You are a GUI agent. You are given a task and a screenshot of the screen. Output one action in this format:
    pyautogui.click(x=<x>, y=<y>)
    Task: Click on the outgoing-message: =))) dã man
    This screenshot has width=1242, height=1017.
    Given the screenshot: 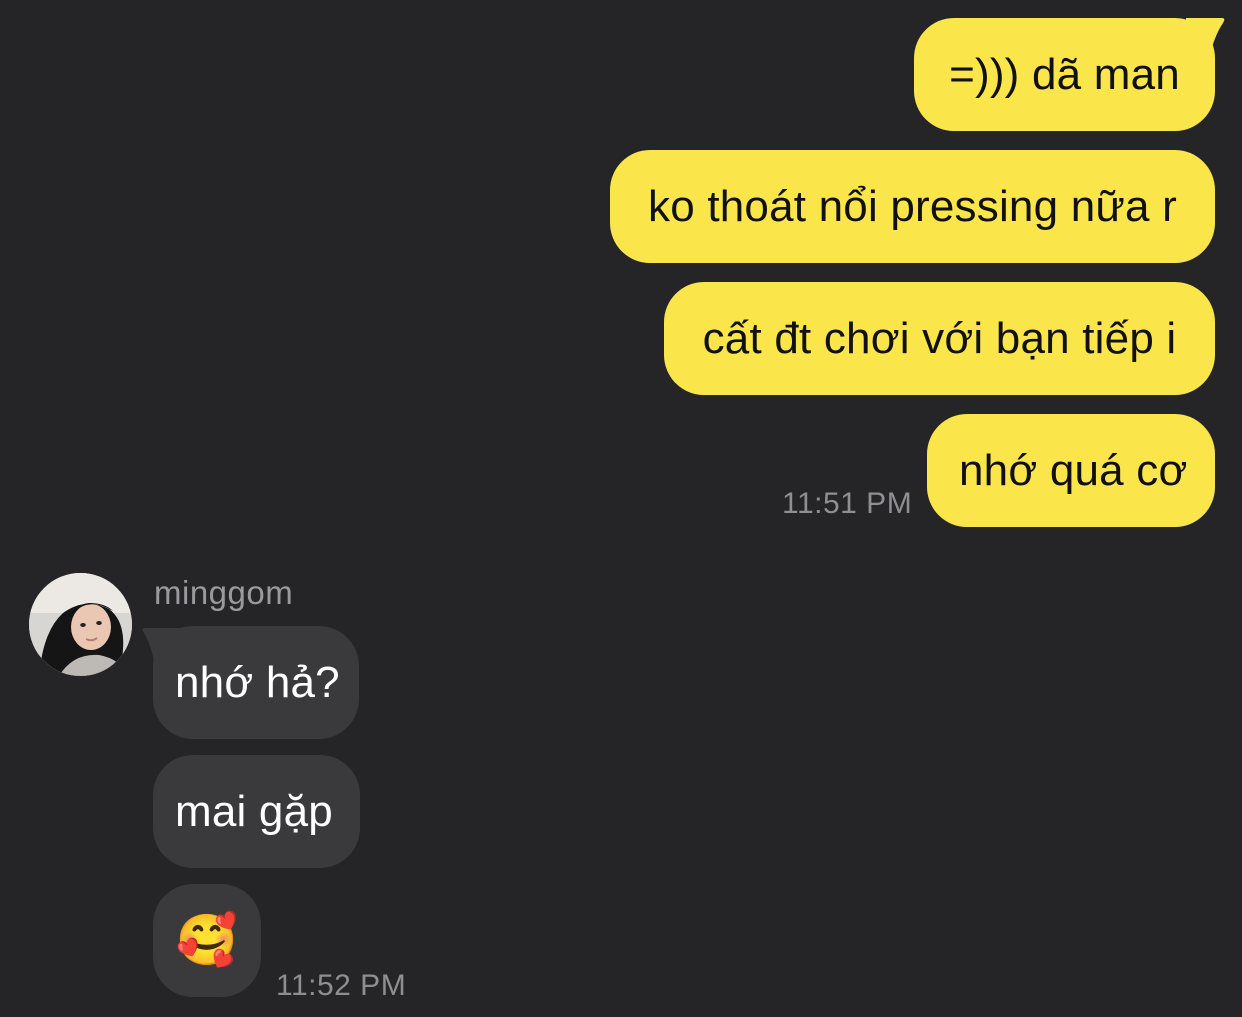 What is the action you would take?
    pyautogui.click(x=1064, y=74)
    